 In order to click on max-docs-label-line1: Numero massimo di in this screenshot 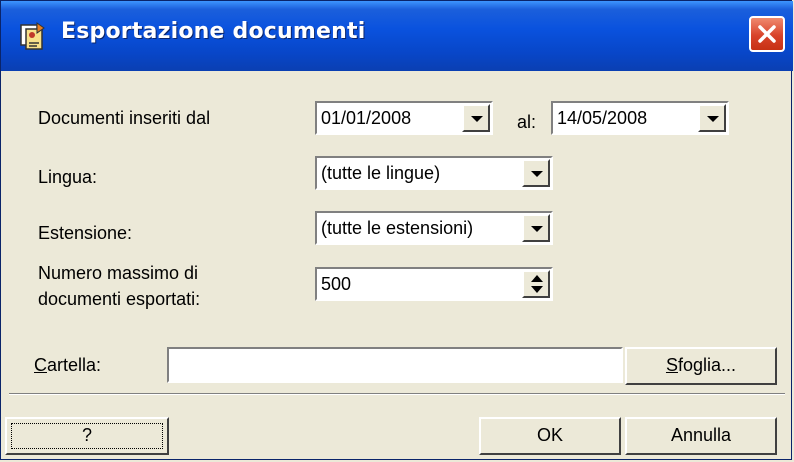, I will do `click(118, 273)`.